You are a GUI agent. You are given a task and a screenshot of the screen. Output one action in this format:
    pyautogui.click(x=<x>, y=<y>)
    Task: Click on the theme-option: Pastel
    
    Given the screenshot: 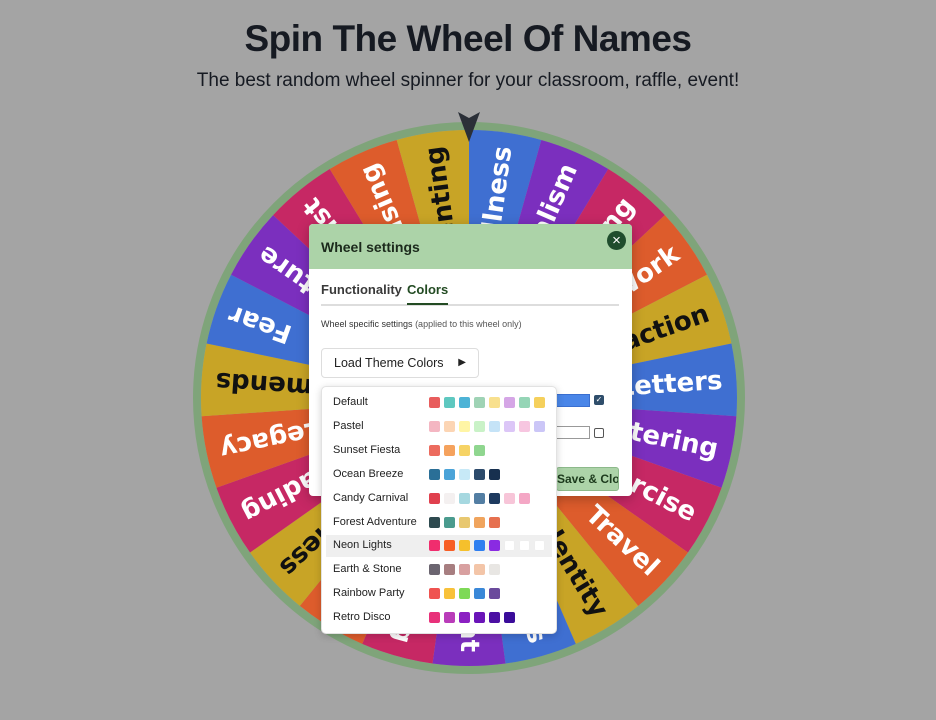 What is the action you would take?
    pyautogui.click(x=439, y=427)
    